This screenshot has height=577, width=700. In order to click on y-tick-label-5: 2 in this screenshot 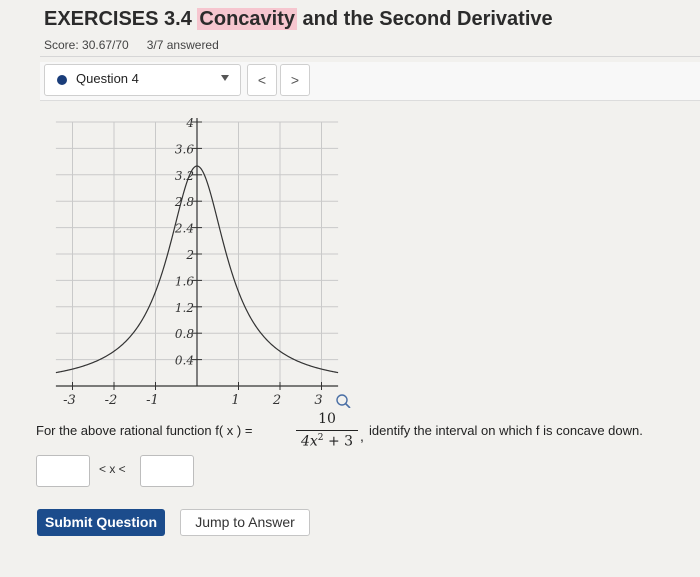, I will do `click(189, 255)`.